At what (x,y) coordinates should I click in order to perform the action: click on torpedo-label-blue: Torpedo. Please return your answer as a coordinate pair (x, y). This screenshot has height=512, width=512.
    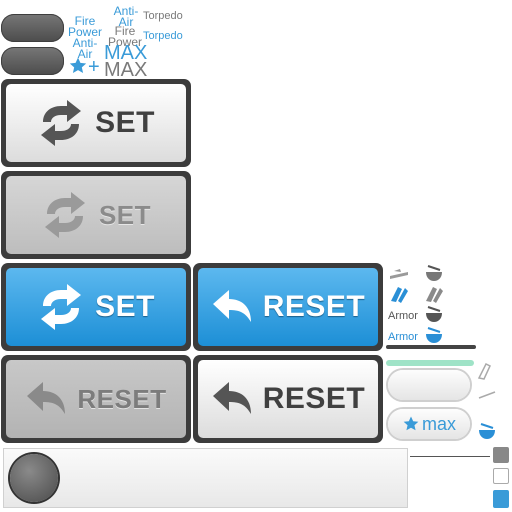
    Looking at the image, I should click on (163, 36).